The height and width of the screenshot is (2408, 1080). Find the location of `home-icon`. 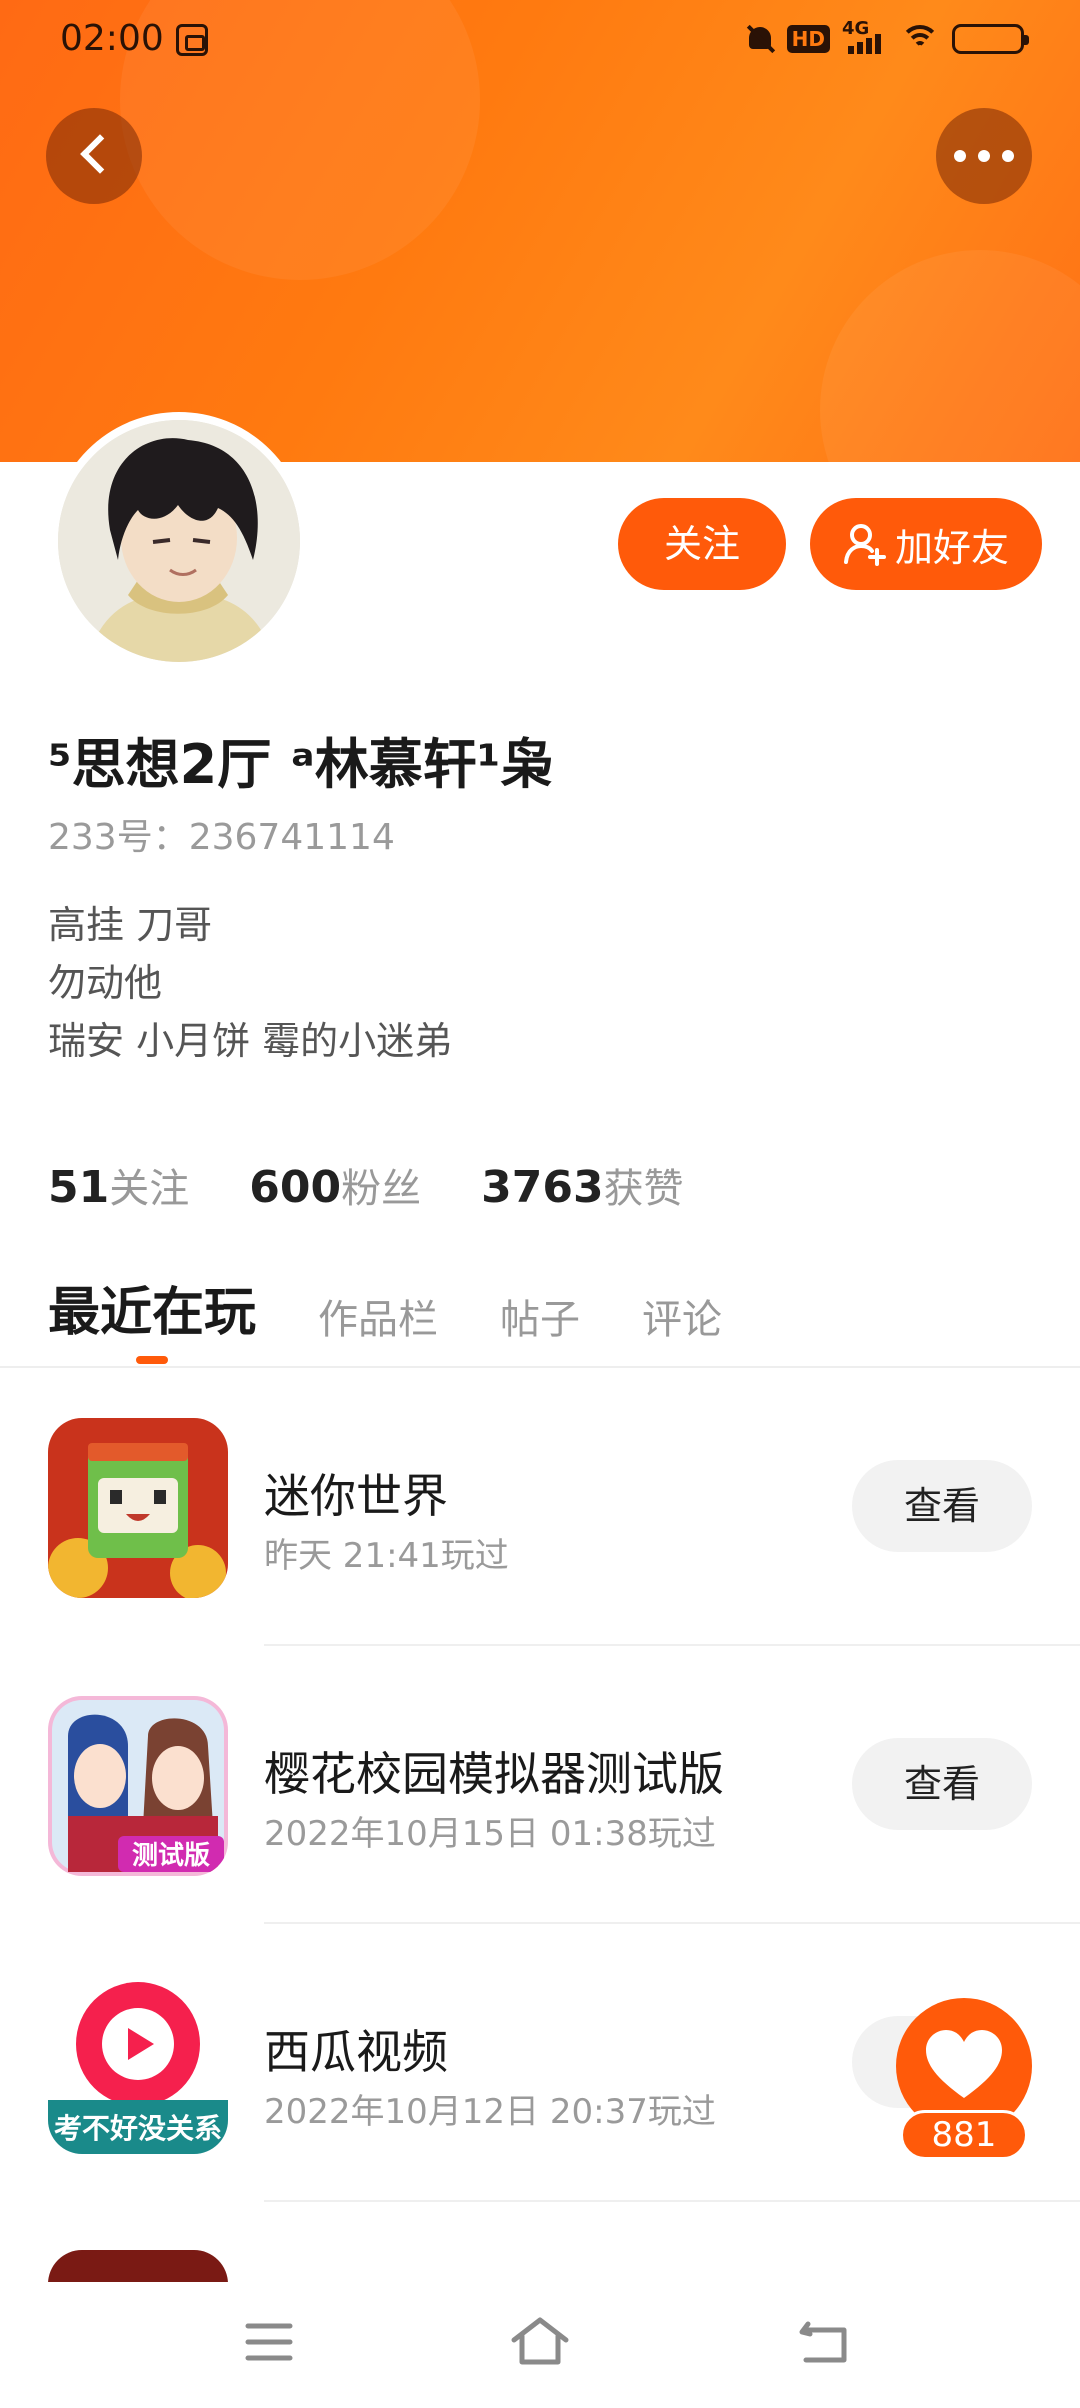

home-icon is located at coordinates (540, 2341).